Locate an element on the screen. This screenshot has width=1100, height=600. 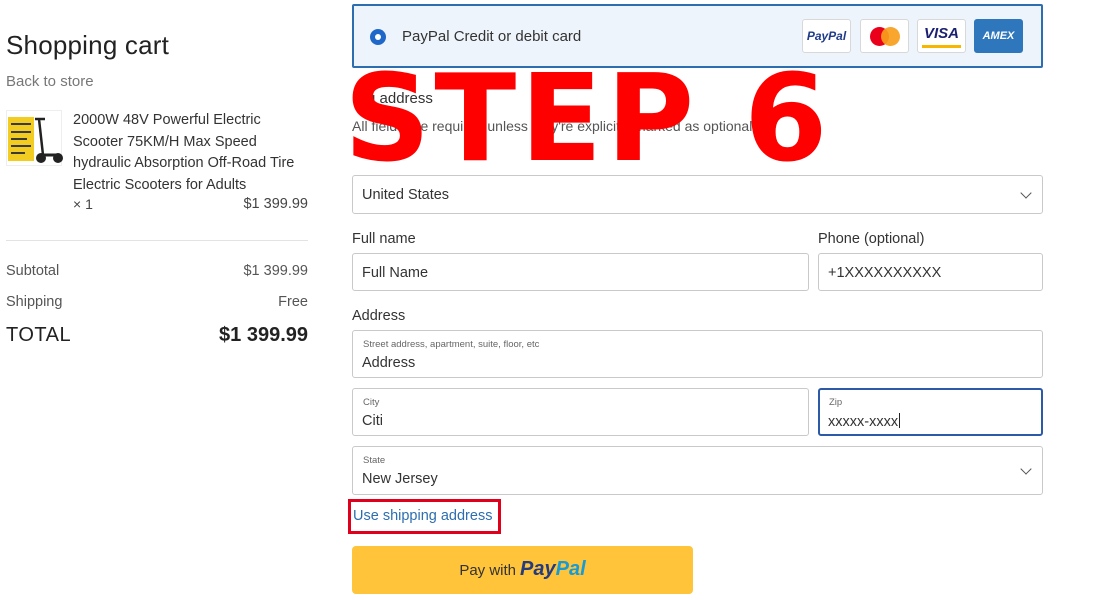
total-row: TOTAL $1 399.99 is located at coordinates (157, 335).